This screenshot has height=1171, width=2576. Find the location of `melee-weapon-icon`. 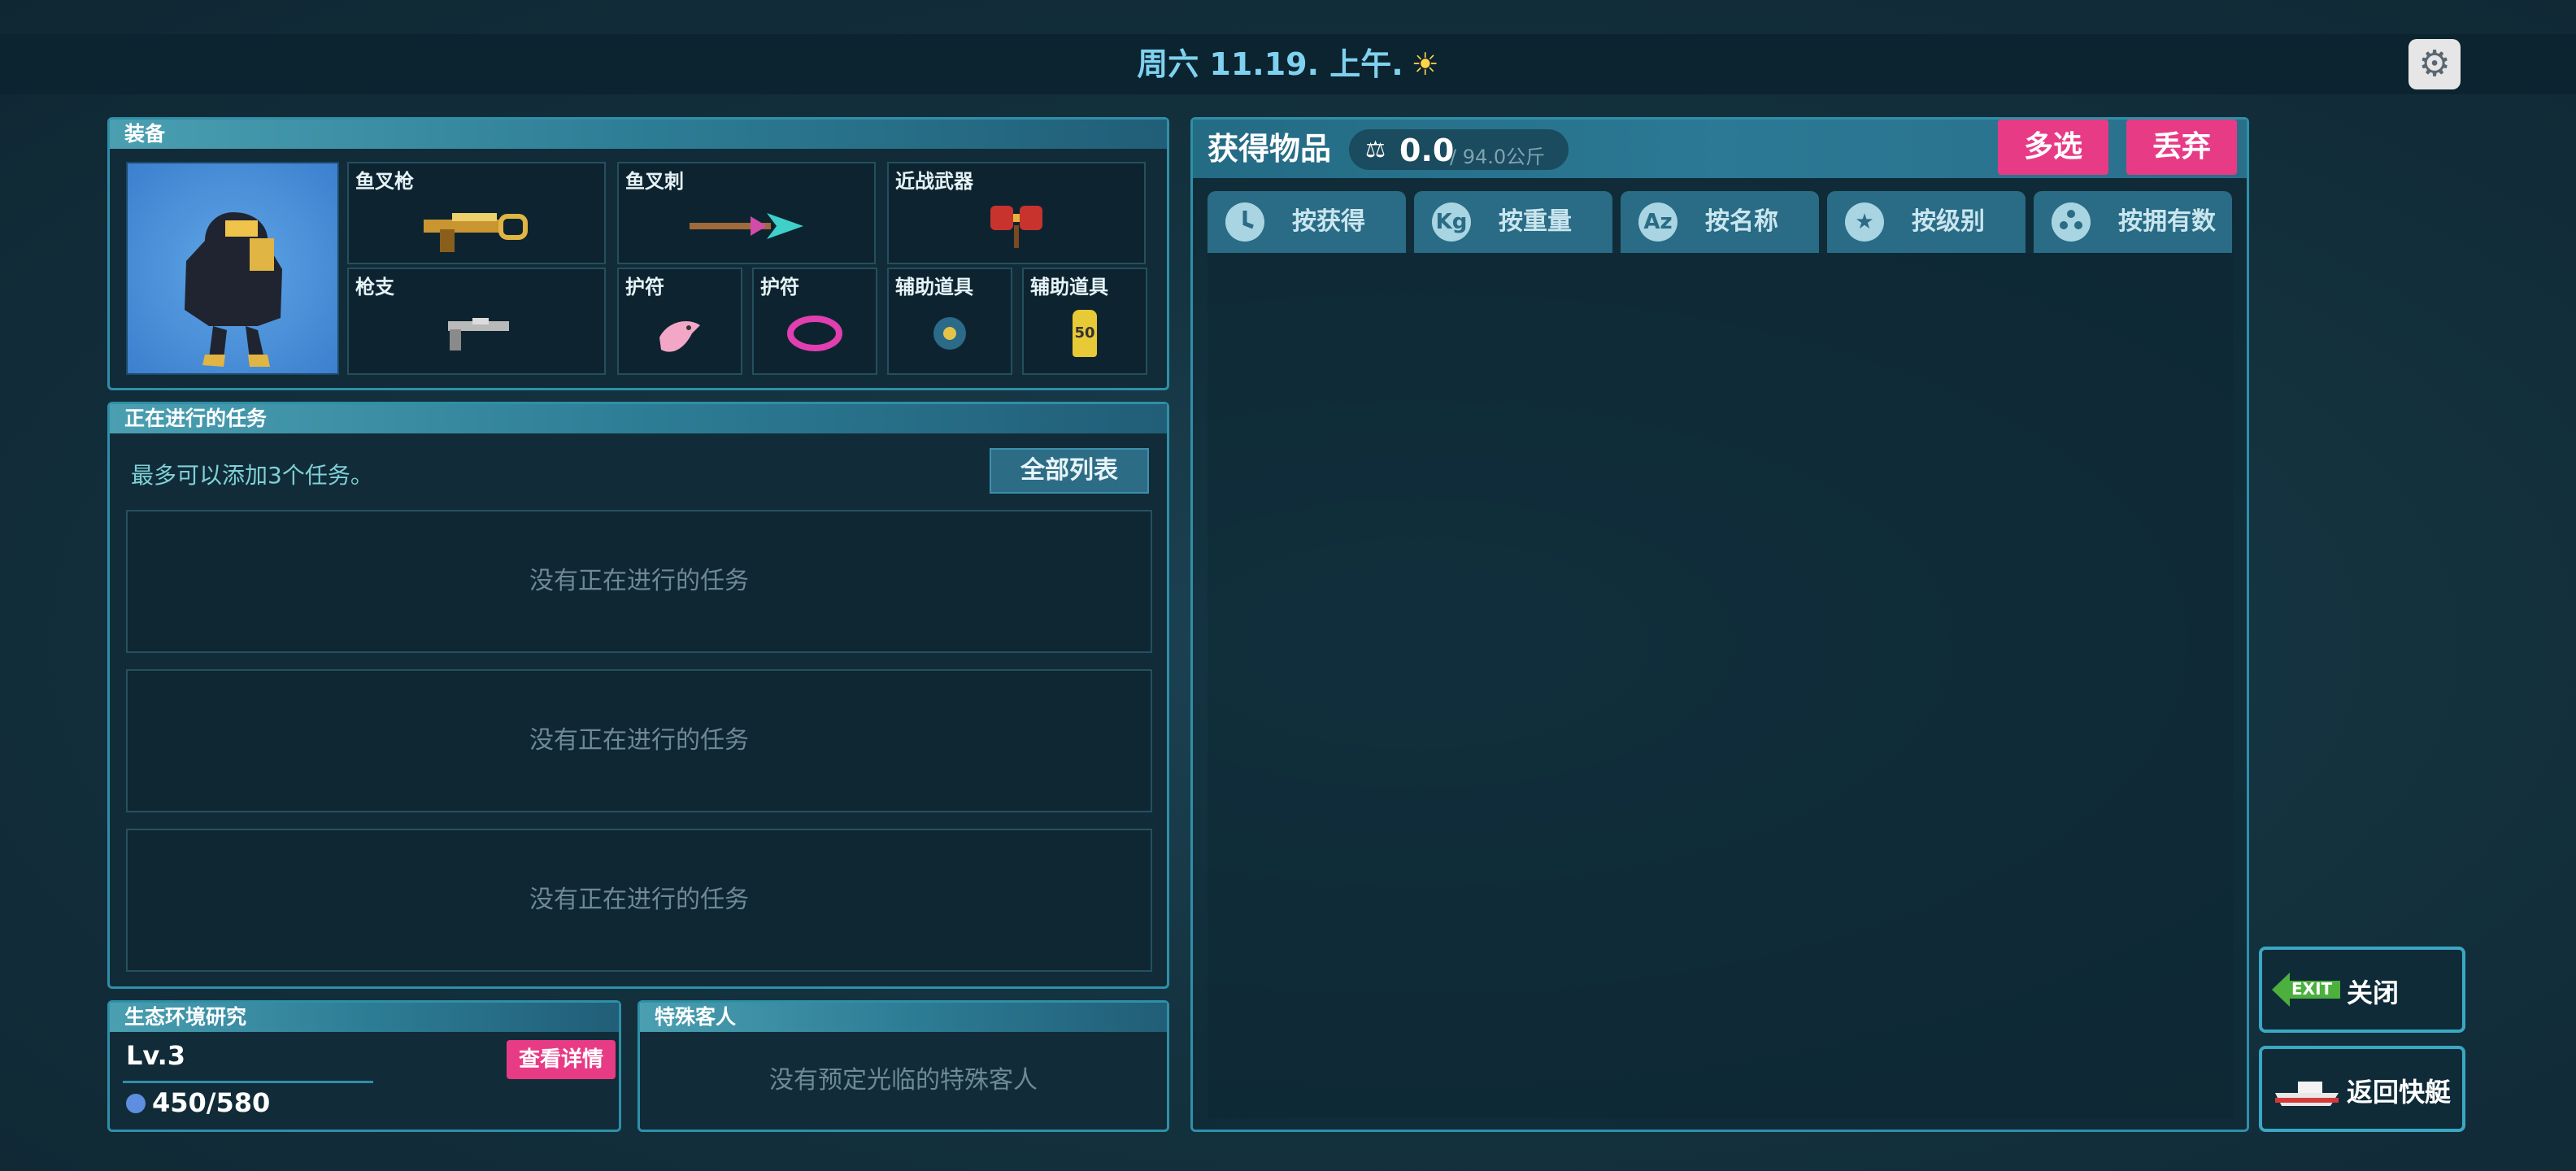

melee-weapon-icon is located at coordinates (1016, 227).